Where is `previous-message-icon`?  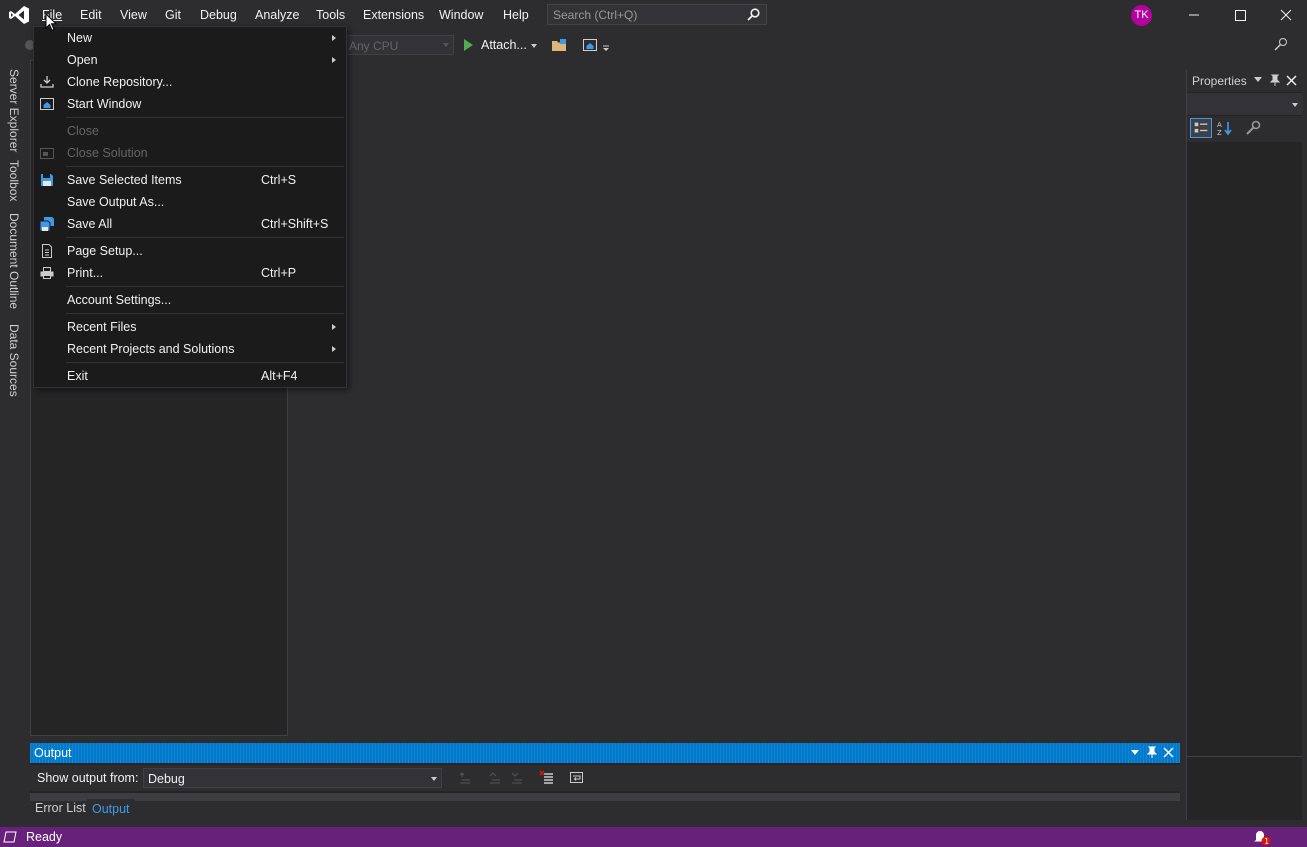 previous-message-icon is located at coordinates (495, 778).